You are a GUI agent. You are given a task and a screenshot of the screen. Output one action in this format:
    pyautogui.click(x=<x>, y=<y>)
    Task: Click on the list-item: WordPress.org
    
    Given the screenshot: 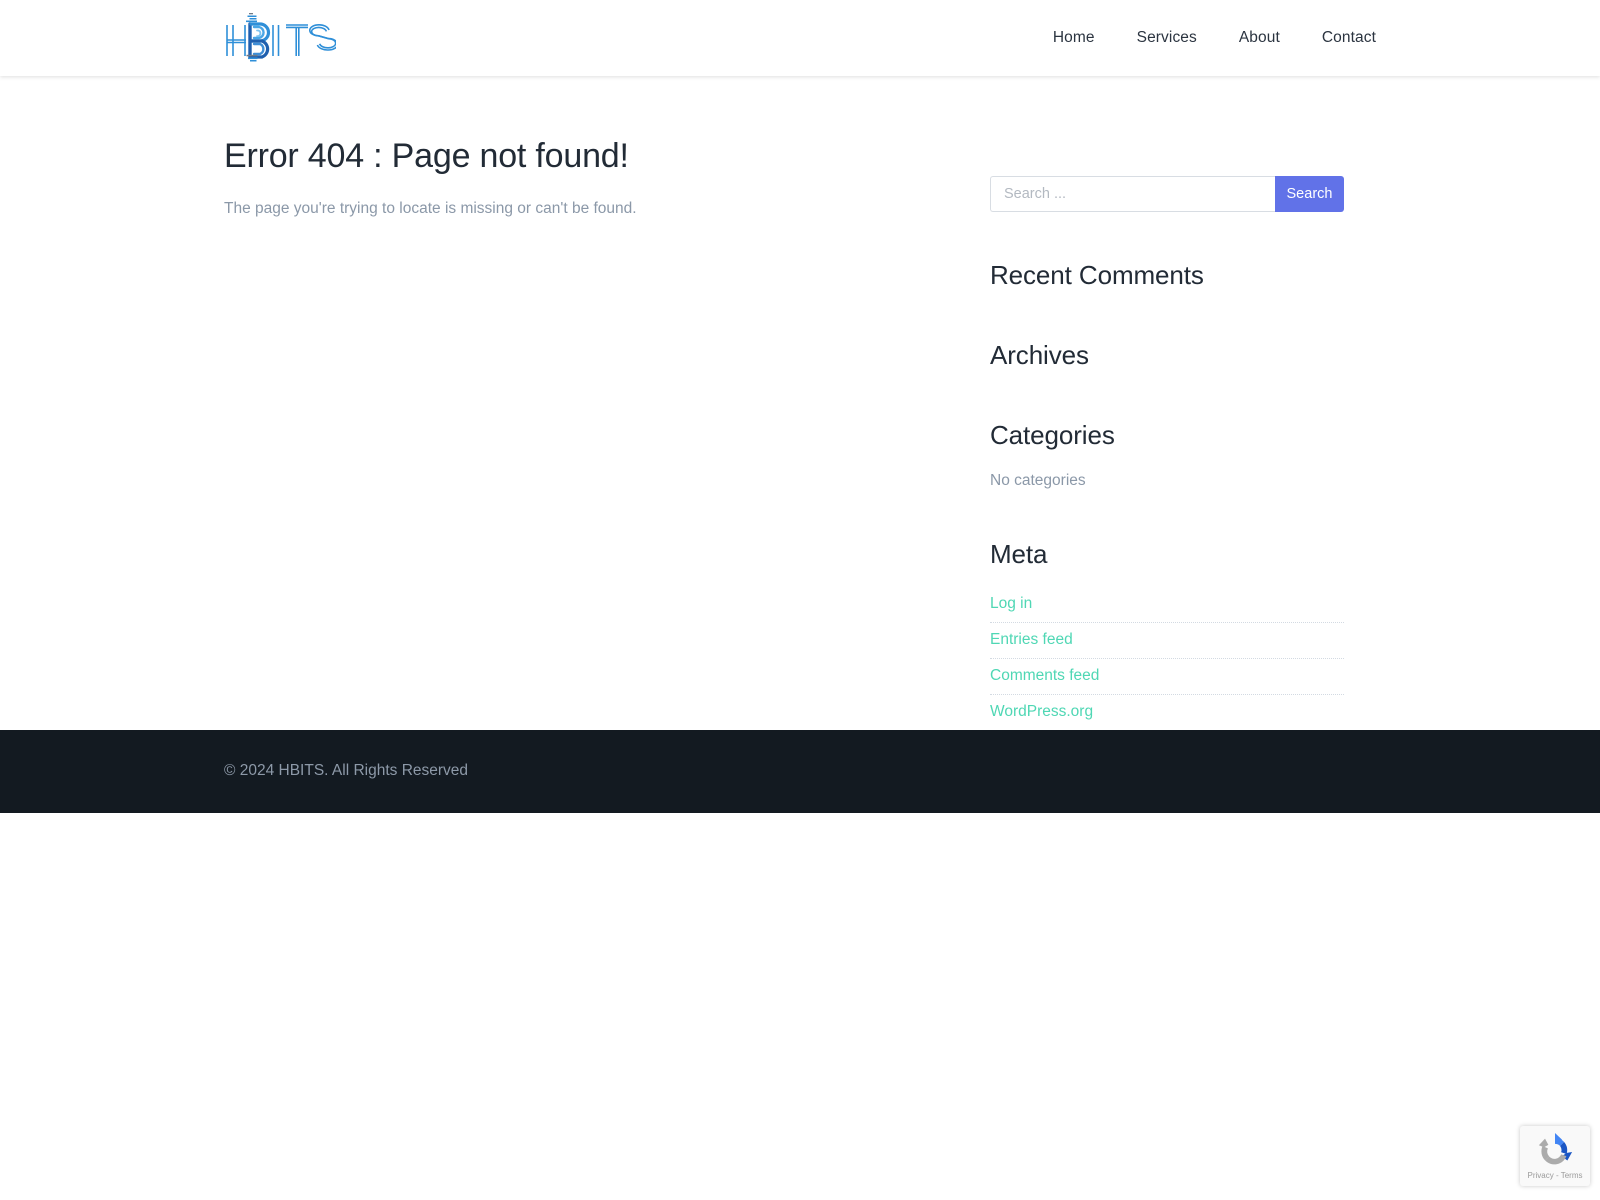 What is the action you would take?
    pyautogui.click(x=1167, y=712)
    